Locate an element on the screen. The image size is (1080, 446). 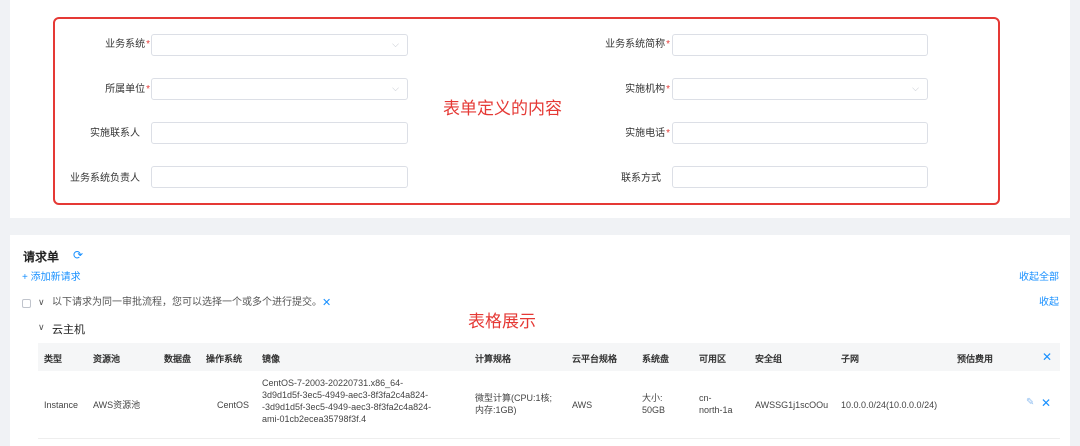
collapse-link: 收起 is located at coordinates (1049, 303).